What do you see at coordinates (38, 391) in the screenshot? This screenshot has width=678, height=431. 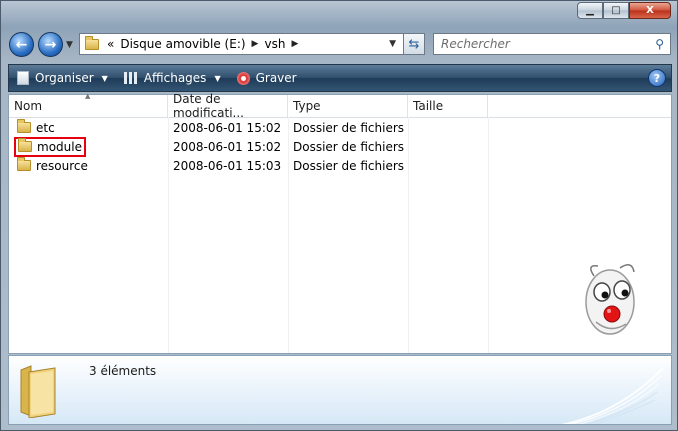 I see `folder-large-icon` at bounding box center [38, 391].